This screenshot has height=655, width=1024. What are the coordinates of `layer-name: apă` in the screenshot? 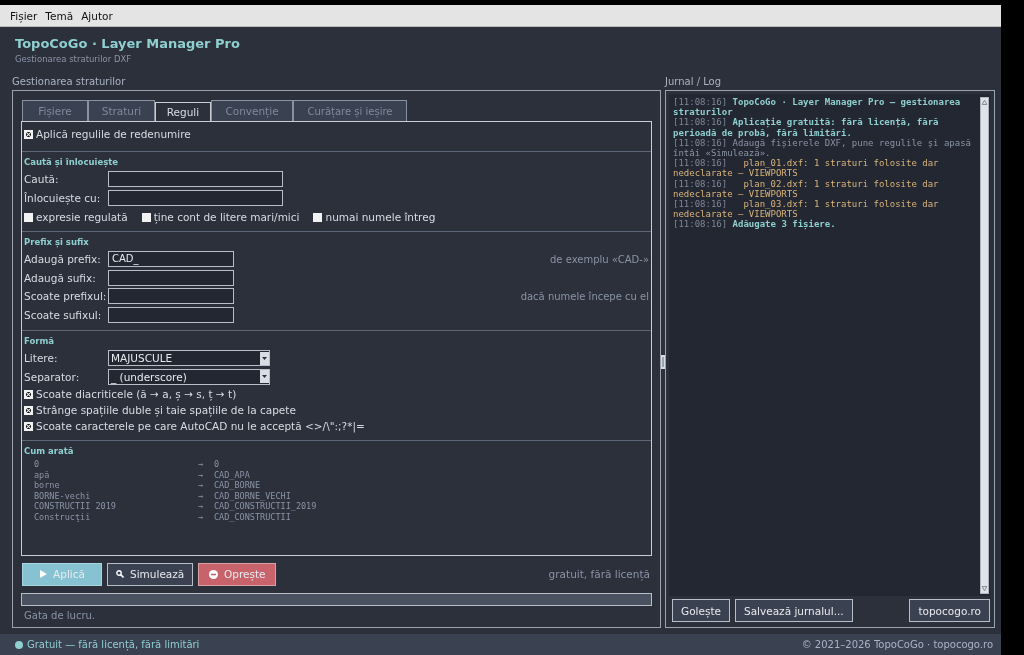 It's located at (42, 474).